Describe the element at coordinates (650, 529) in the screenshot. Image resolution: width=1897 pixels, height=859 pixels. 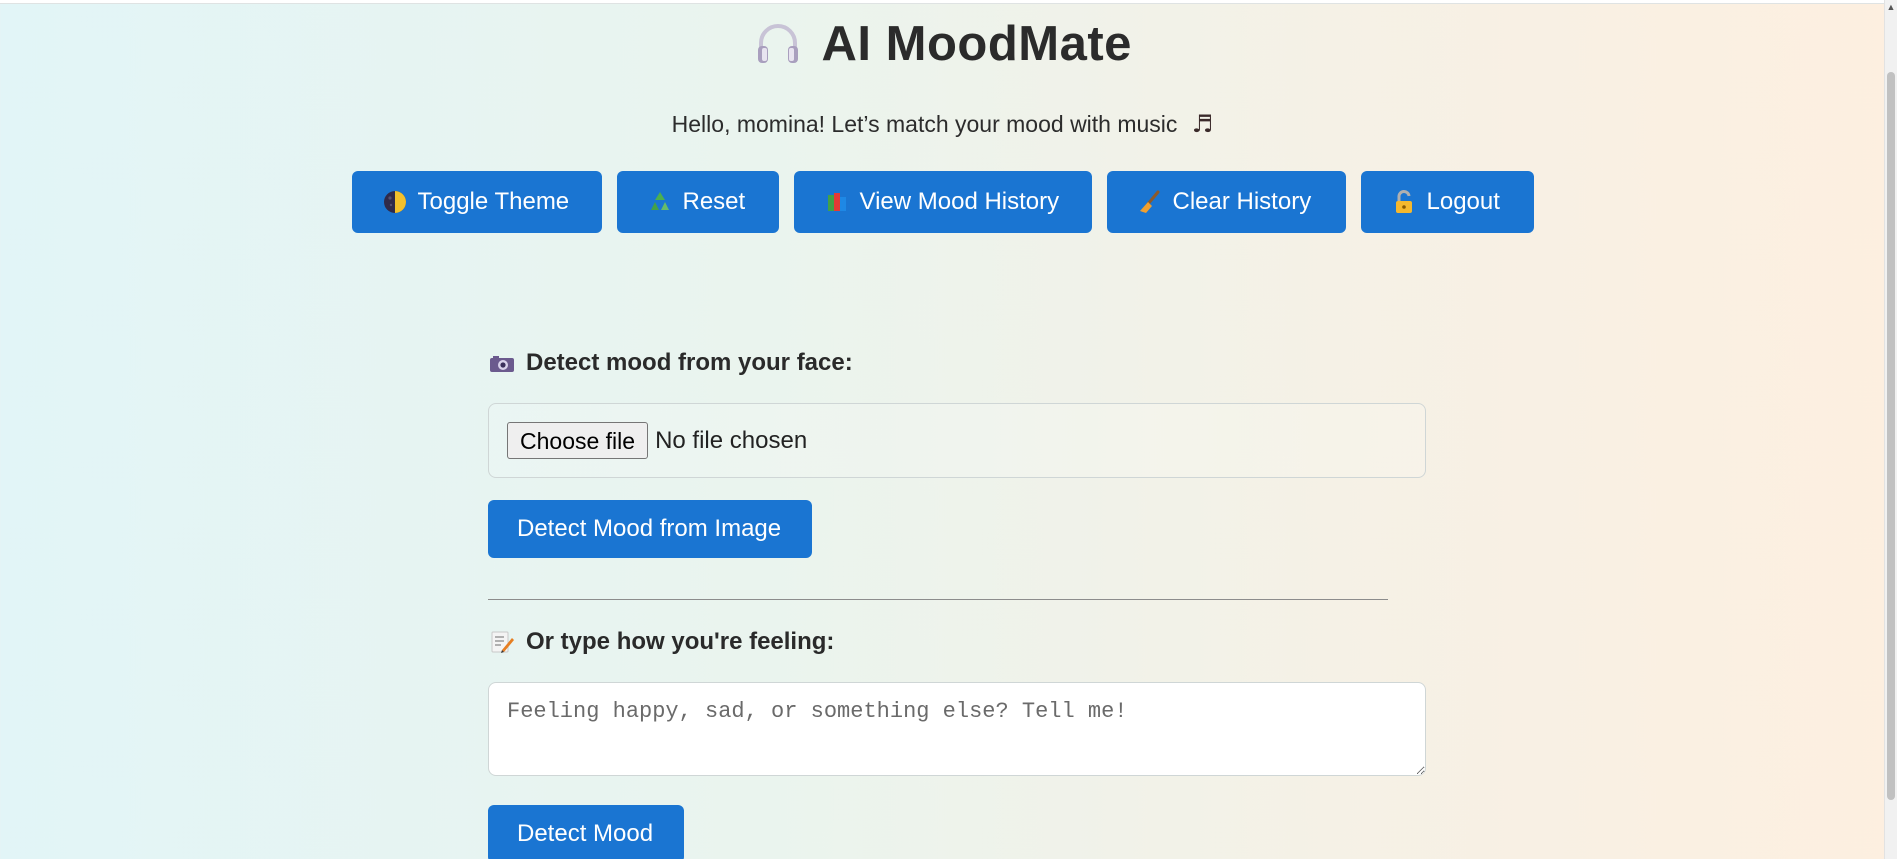
I see `detect-mood-from-image-button: Detect Mood from Image` at that location.